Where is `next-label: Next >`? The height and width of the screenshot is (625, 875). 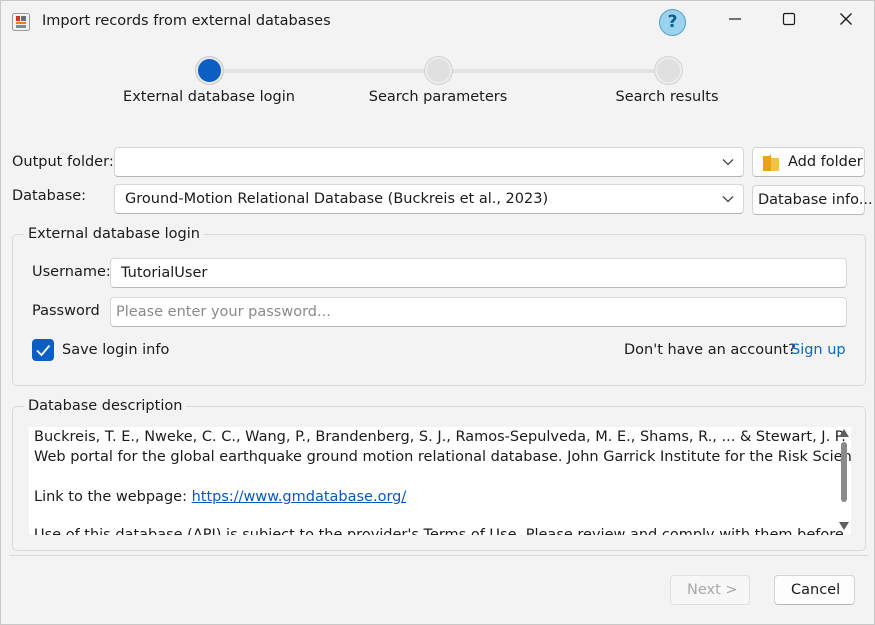 next-label: Next > is located at coordinates (712, 590).